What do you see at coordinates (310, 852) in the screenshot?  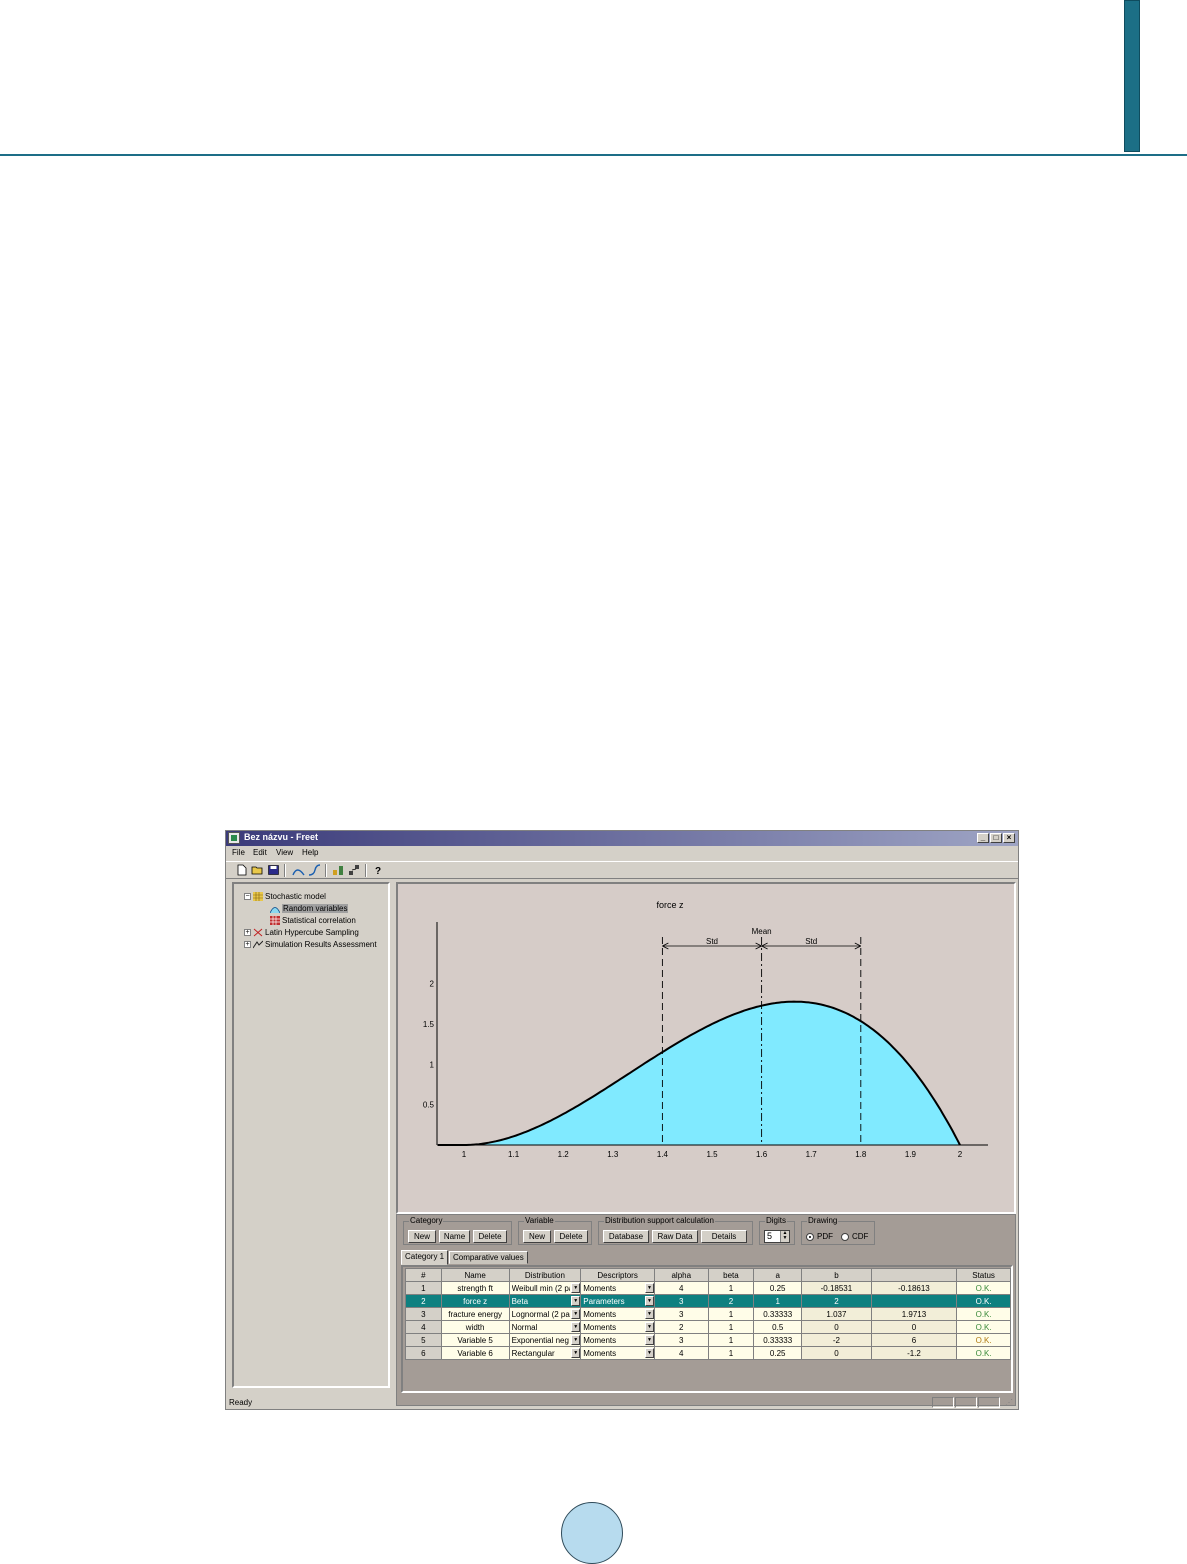 I see `menu-help: Help` at bounding box center [310, 852].